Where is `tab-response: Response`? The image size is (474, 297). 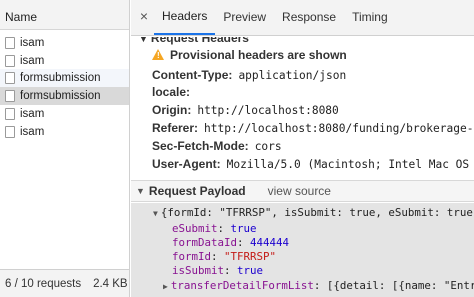 tab-response: Response is located at coordinates (309, 17).